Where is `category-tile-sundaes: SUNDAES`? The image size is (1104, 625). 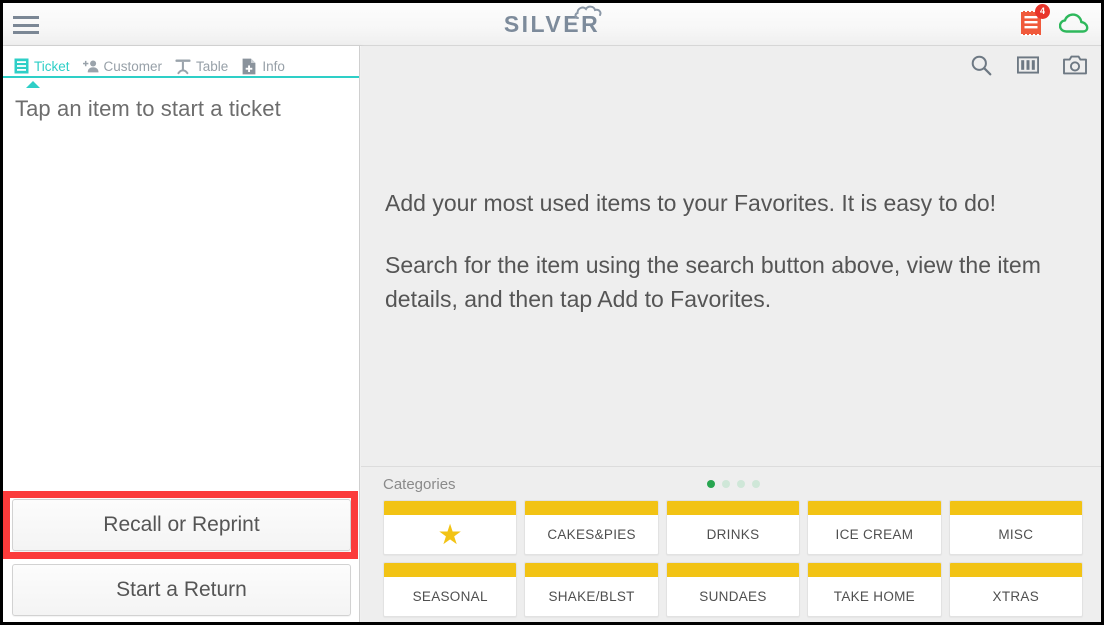
category-tile-sundaes: SUNDAES is located at coordinates (733, 589).